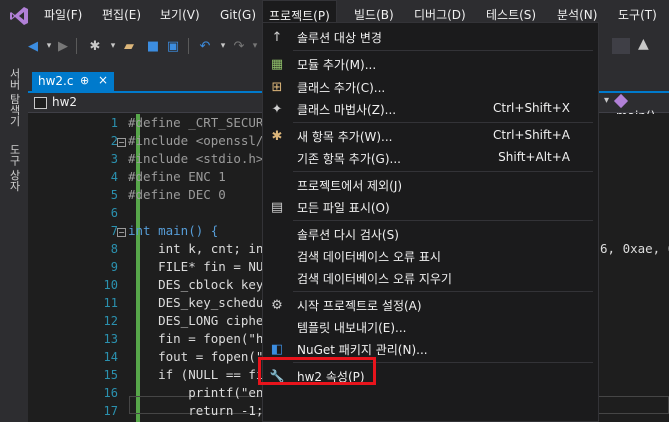 The height and width of the screenshot is (422, 669). What do you see at coordinates (14, 168) in the screenshot?
I see `toolbox-tab: 도구 상자` at bounding box center [14, 168].